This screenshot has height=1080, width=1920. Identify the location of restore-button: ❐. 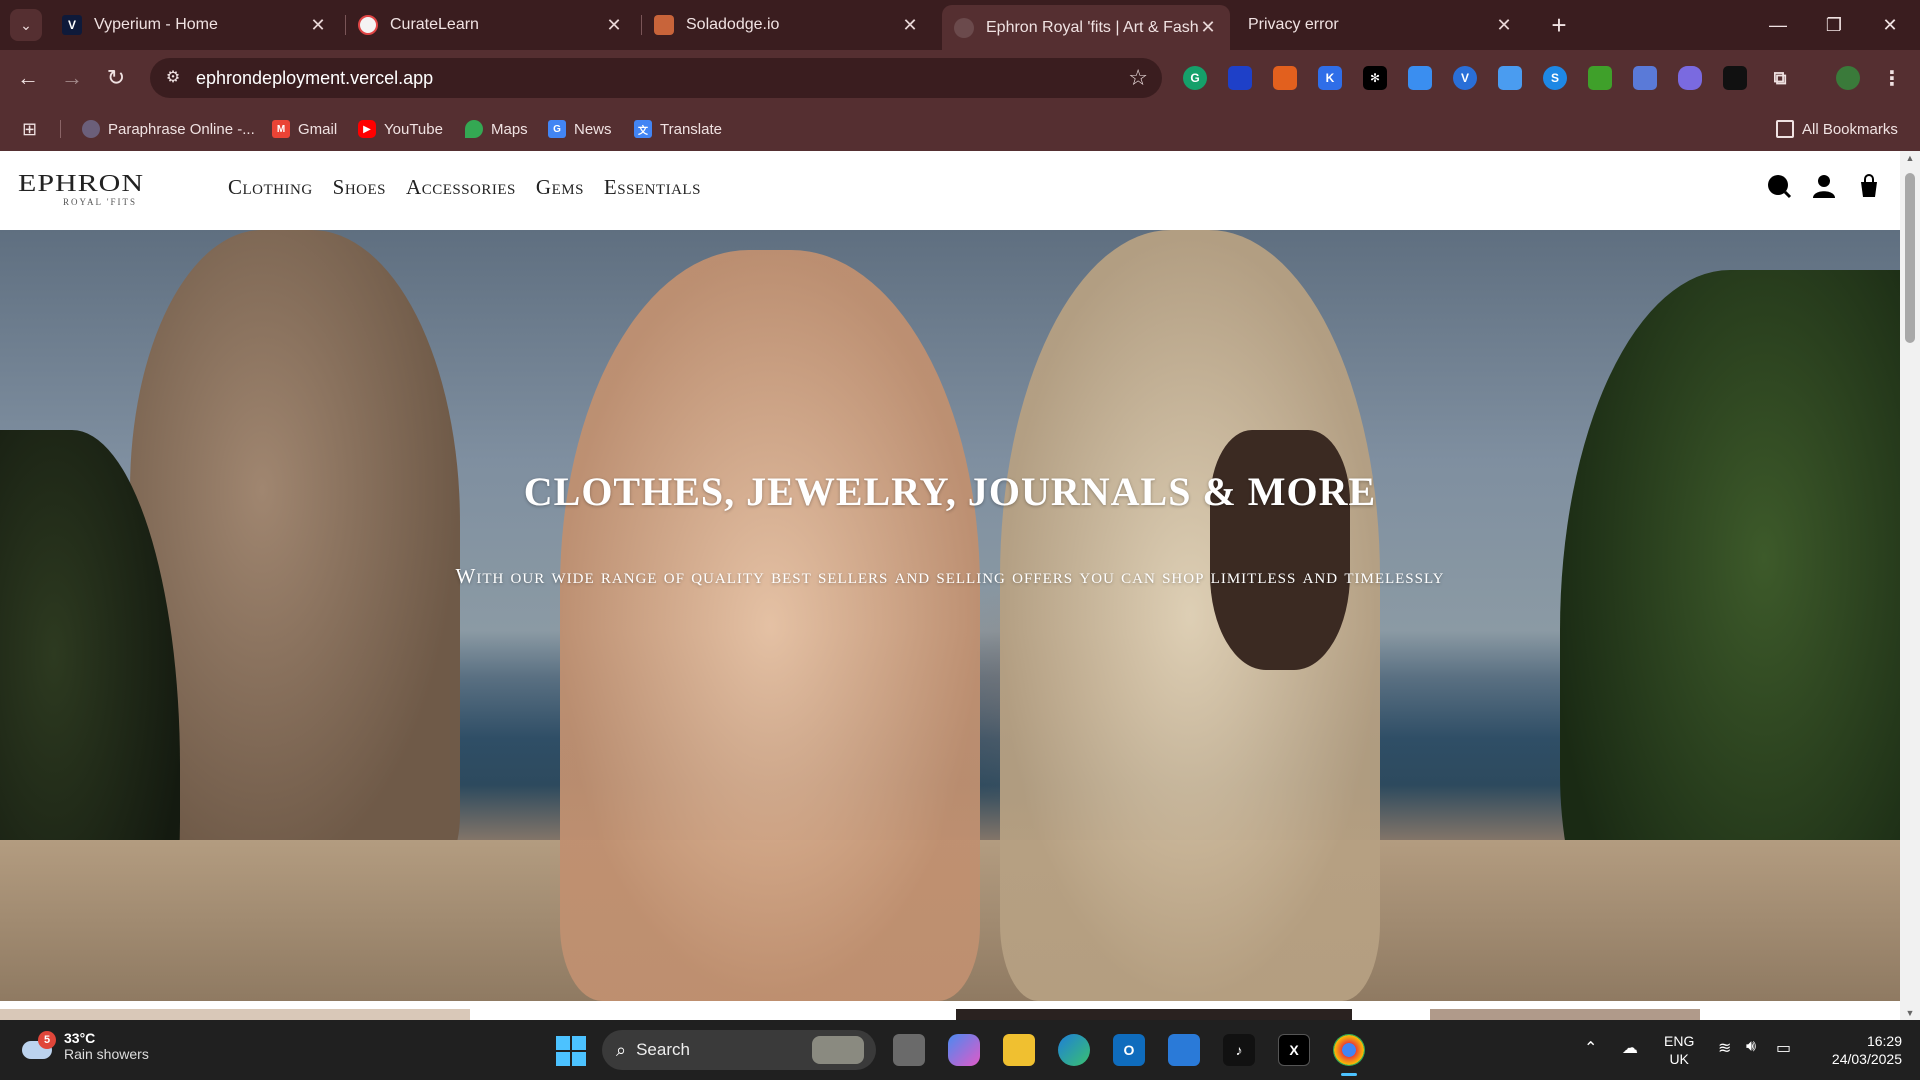
(1834, 25).